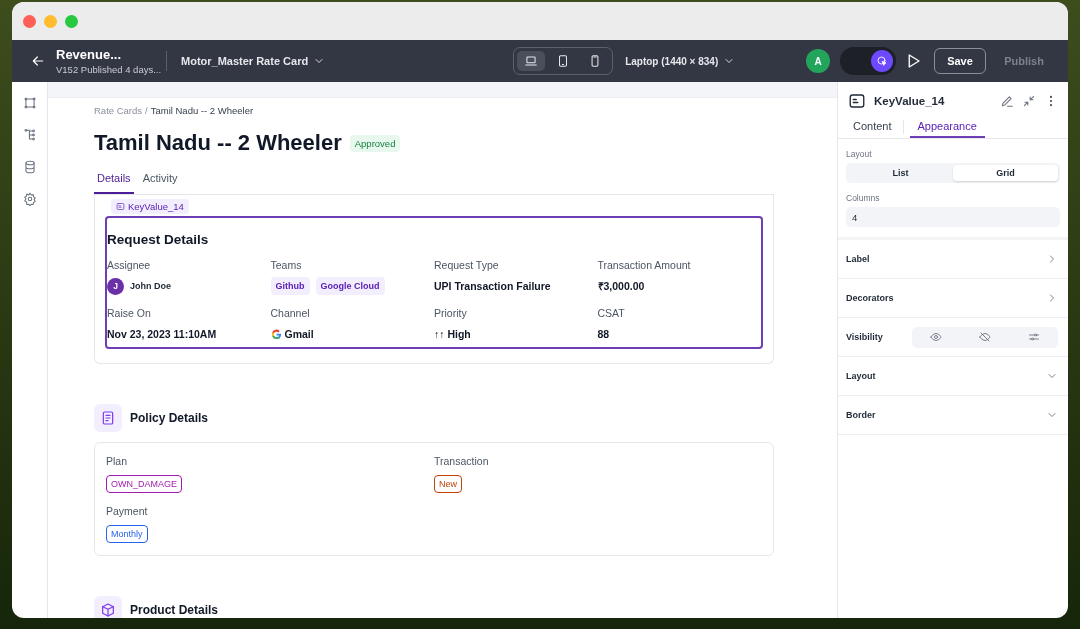  I want to click on team-tag: Github, so click(290, 286).